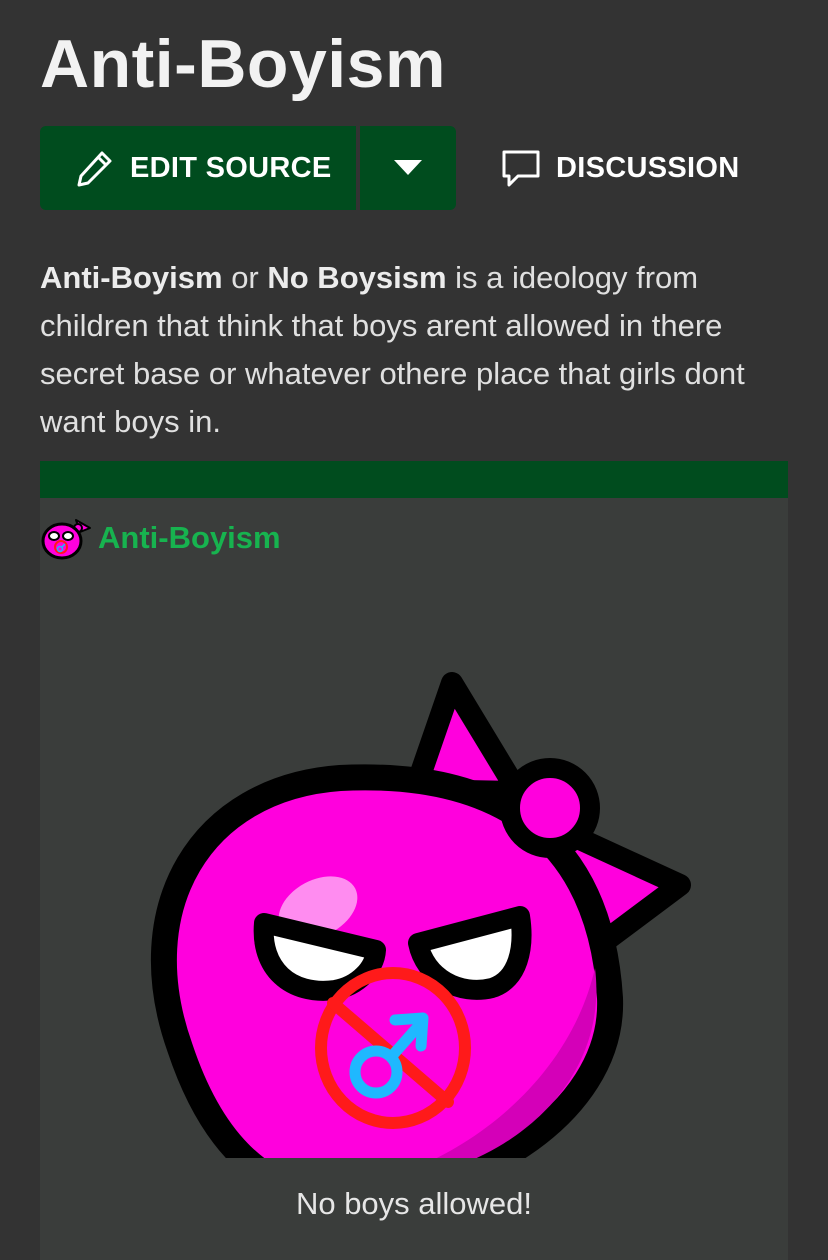 The width and height of the screenshot is (828, 1260). I want to click on intro-term-no-boysism: No Boysism, so click(357, 277).